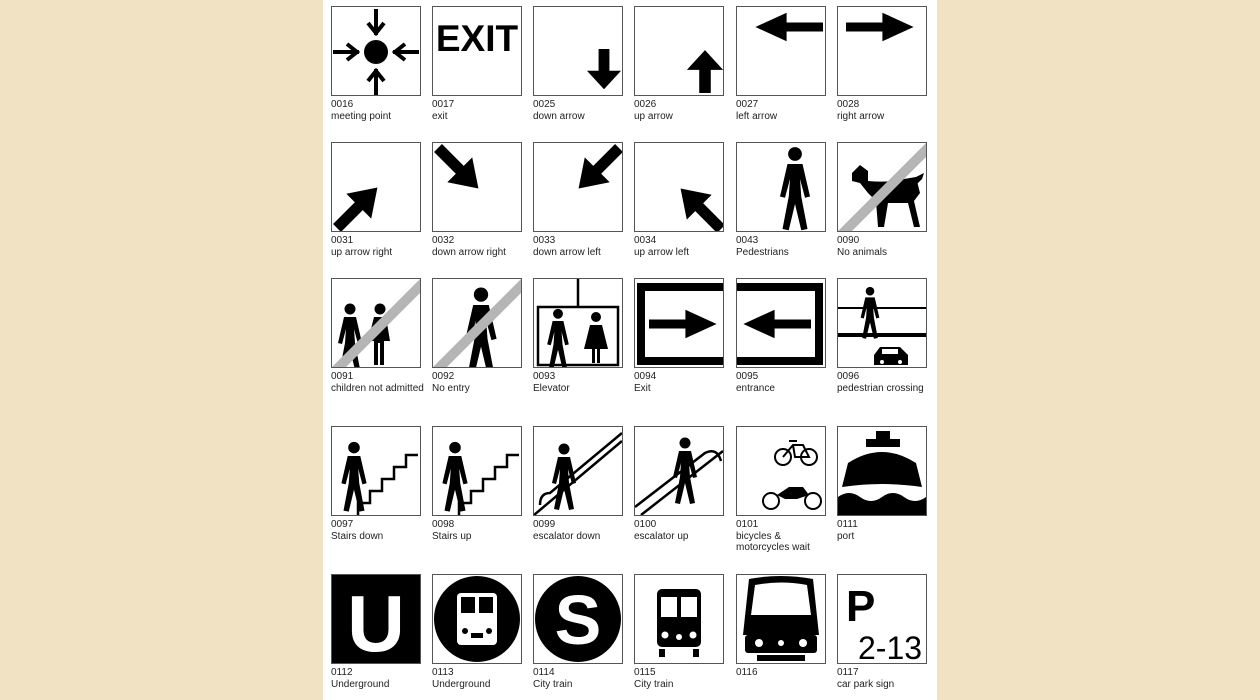  Describe the element at coordinates (848, 104) in the screenshot. I see `sign-code: 0028` at that location.